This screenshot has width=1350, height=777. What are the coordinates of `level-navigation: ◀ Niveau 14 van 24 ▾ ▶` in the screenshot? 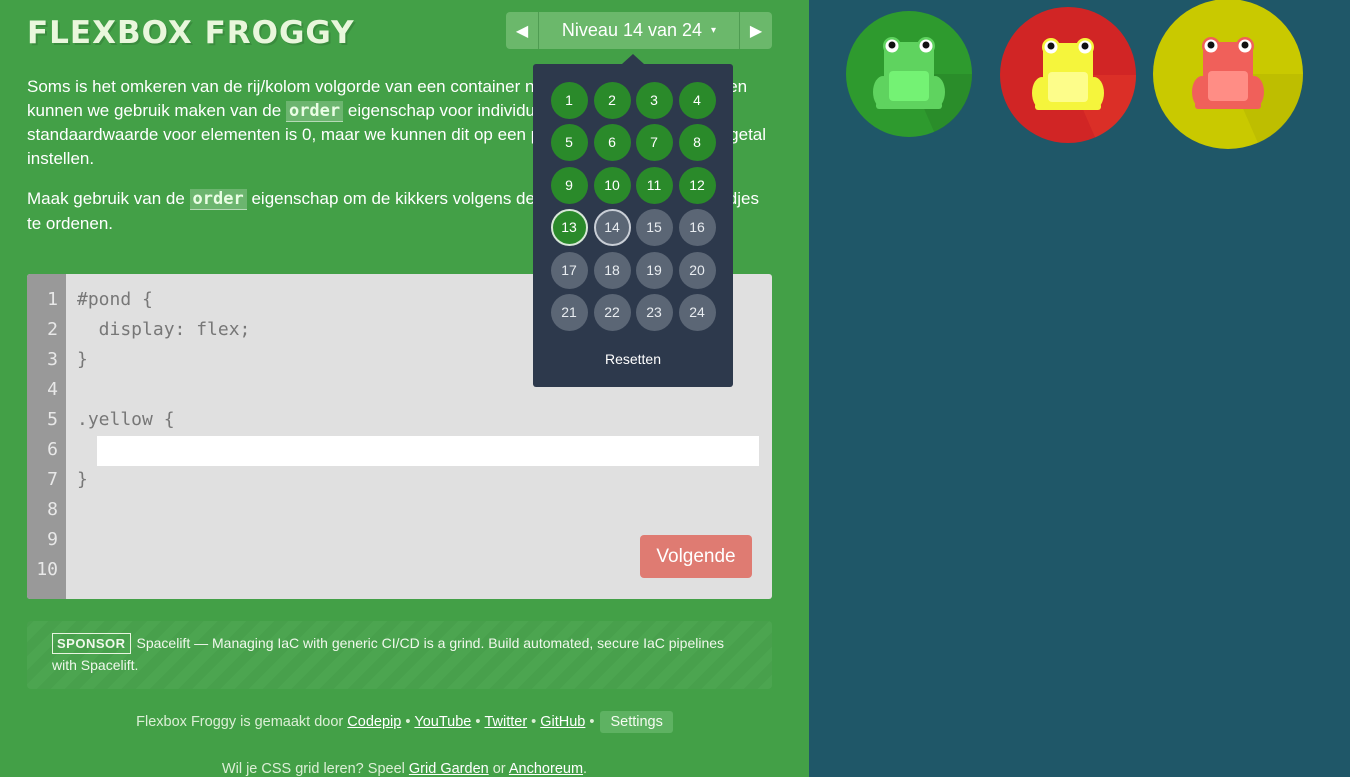 It's located at (639, 30).